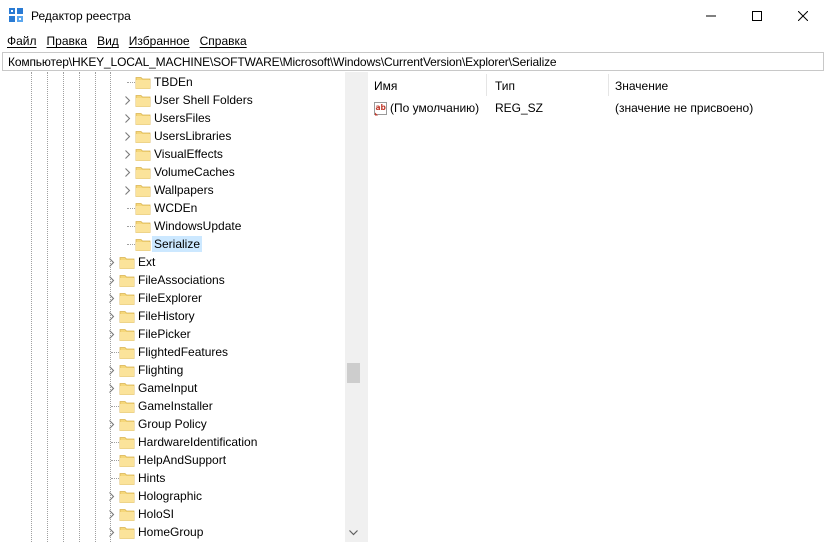 The height and width of the screenshot is (542, 826). What do you see at coordinates (353, 373) in the screenshot?
I see `tree-scrollbar-thumb` at bounding box center [353, 373].